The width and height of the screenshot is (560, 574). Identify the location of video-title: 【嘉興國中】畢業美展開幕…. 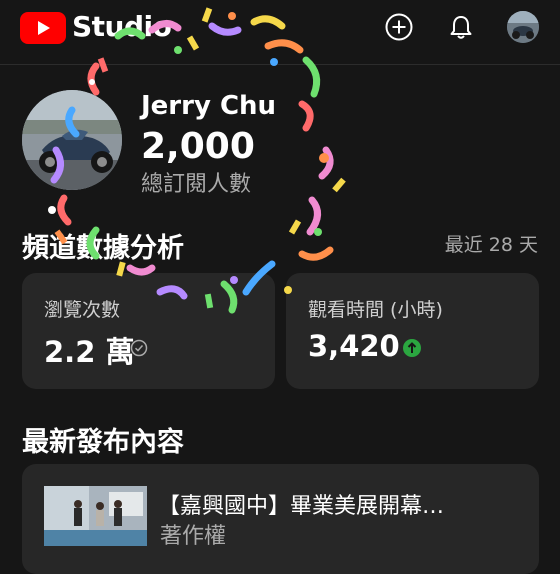
(342, 504).